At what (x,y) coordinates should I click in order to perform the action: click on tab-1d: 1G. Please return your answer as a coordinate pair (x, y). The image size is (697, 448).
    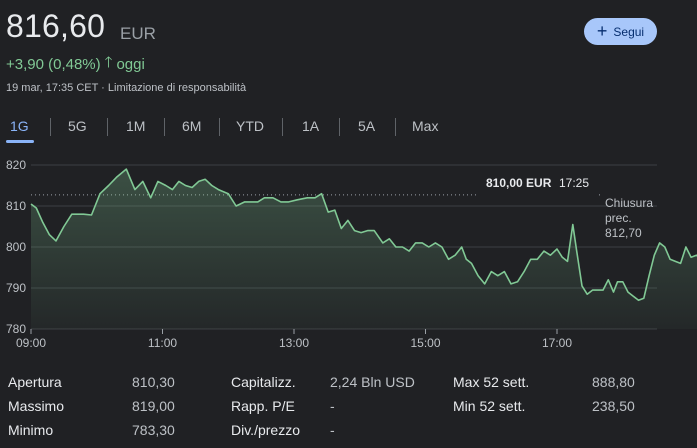
    Looking at the image, I should click on (19, 126).